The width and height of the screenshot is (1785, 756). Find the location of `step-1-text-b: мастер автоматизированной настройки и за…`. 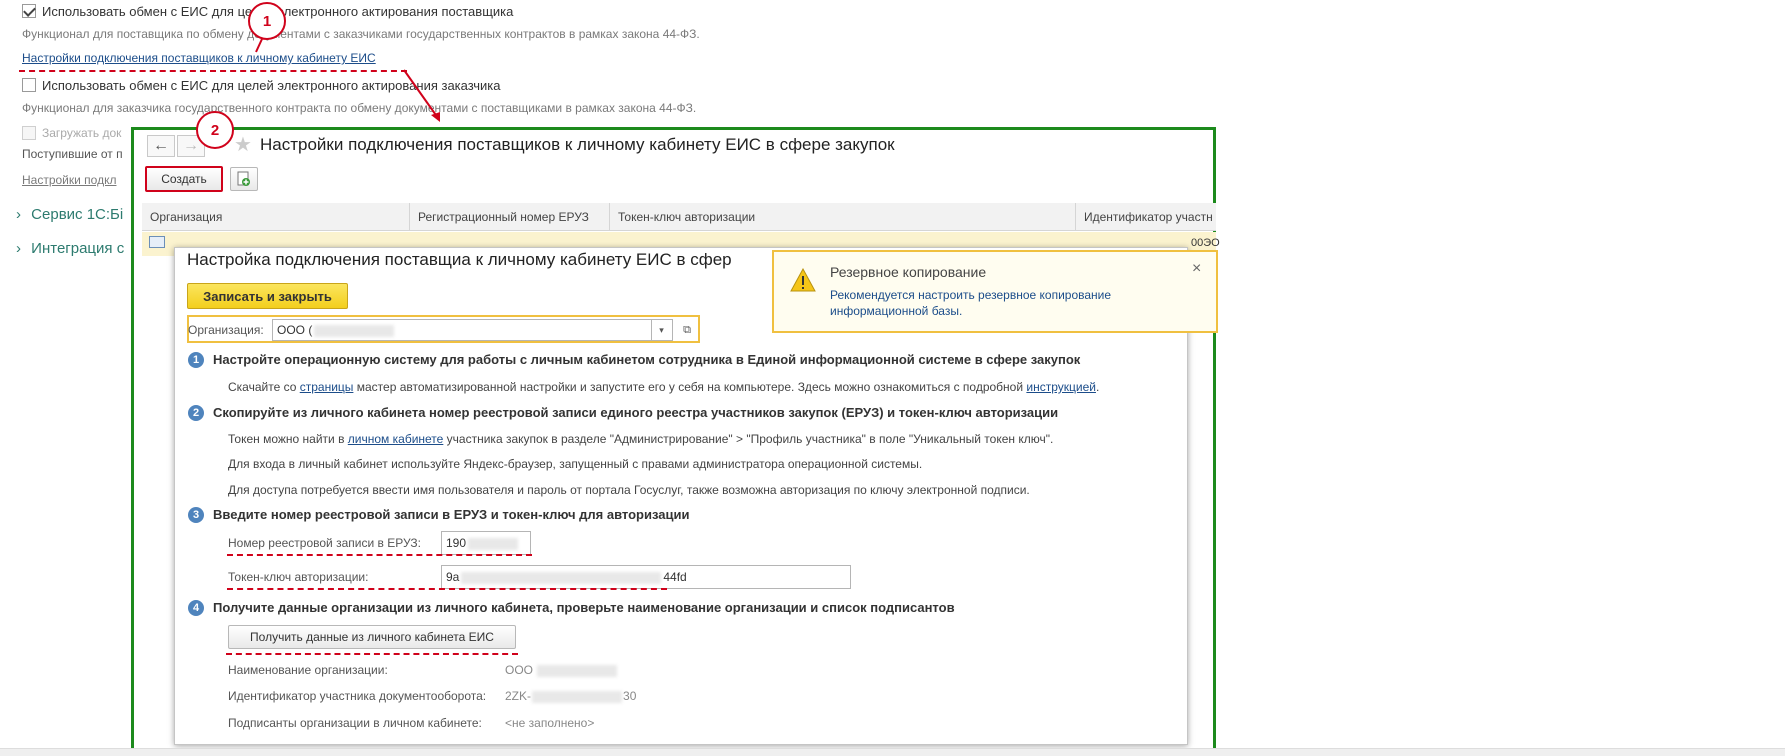

step-1-text-b: мастер автоматизированной настройки и за… is located at coordinates (690, 387).